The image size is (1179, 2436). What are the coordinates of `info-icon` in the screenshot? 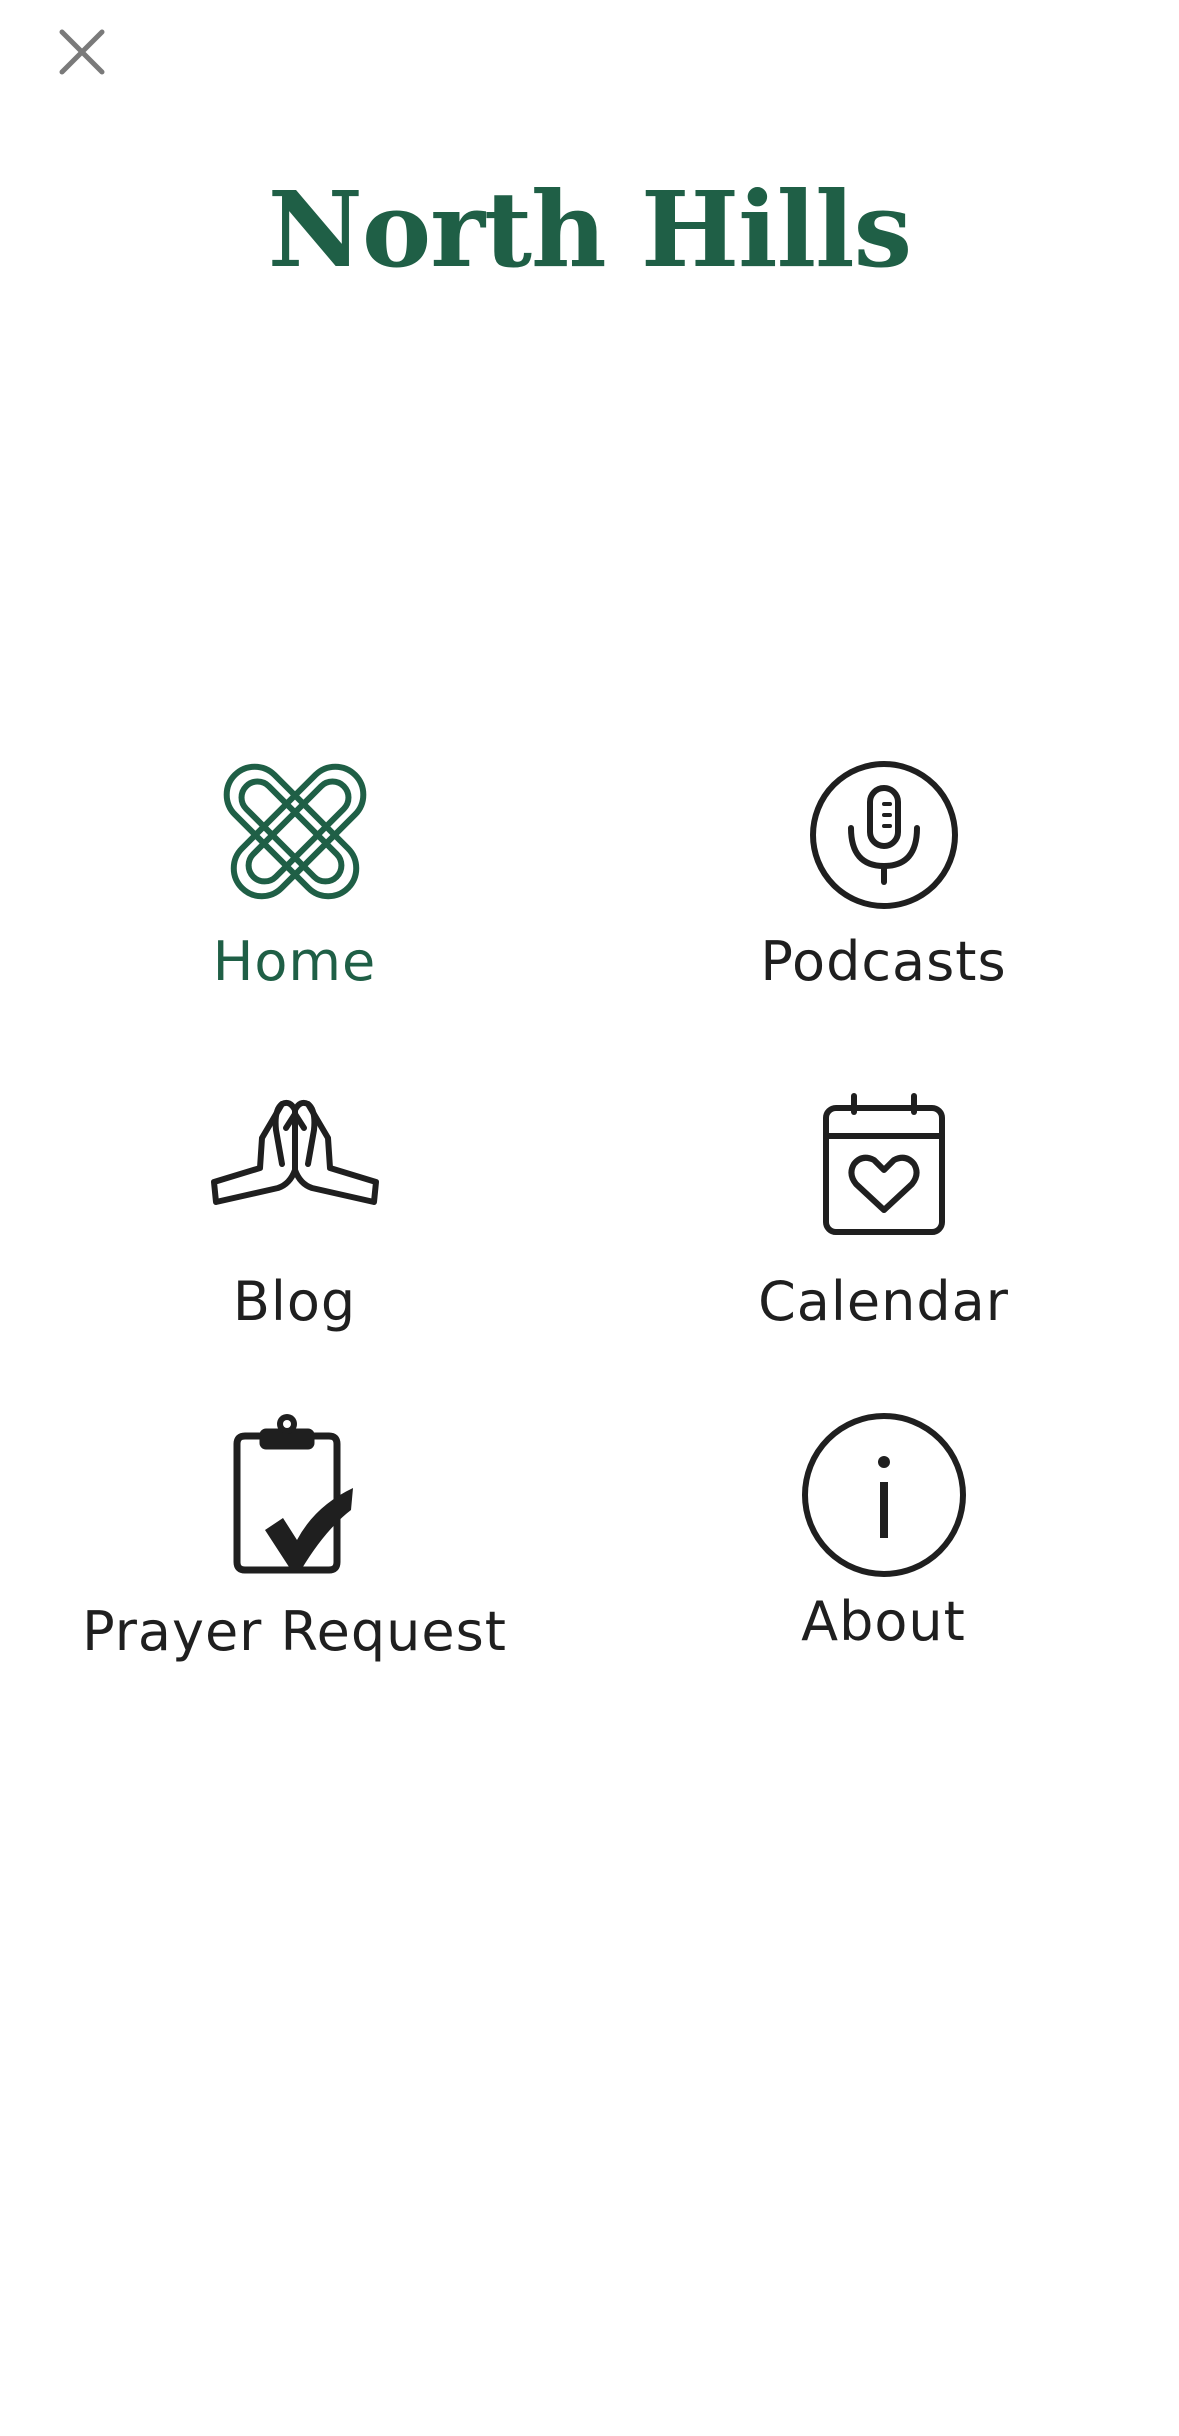 It's located at (883, 1495).